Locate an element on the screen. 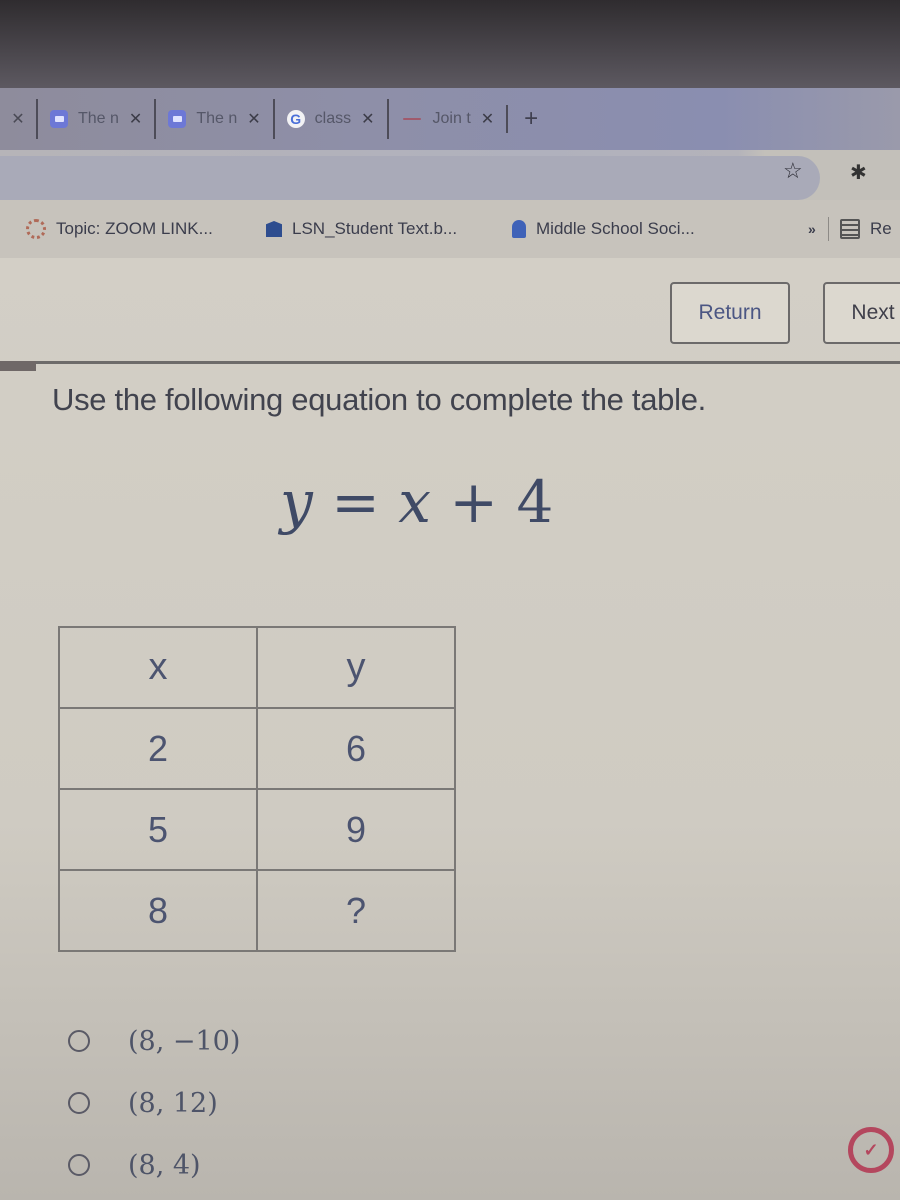 Image resolution: width=900 pixels, height=1200 pixels. answer-choices: (8, −10) (8, 12) (8, 4) is located at coordinates (154, 1103).